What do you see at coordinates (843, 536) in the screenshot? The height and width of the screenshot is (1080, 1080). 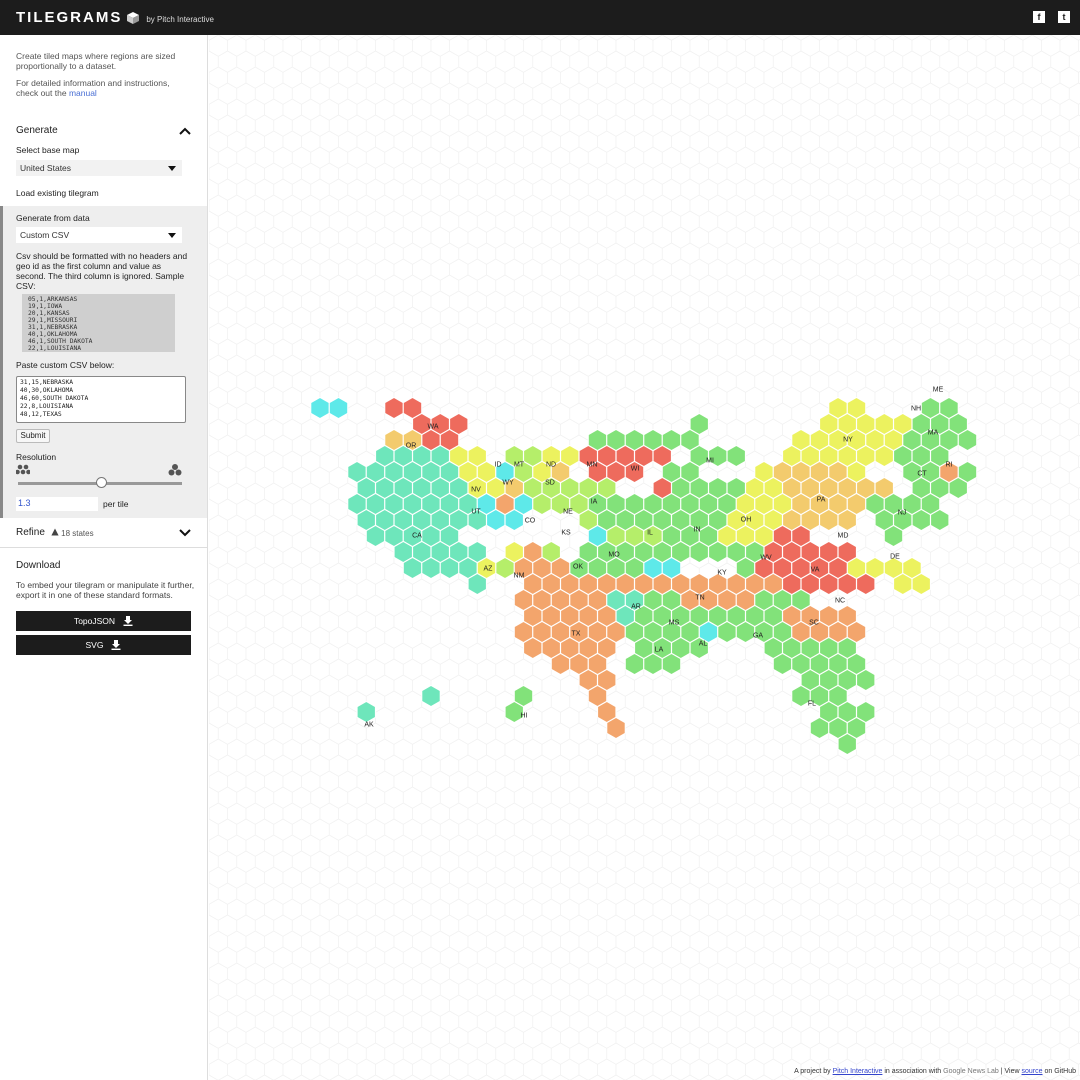 I see `state-label: MD` at bounding box center [843, 536].